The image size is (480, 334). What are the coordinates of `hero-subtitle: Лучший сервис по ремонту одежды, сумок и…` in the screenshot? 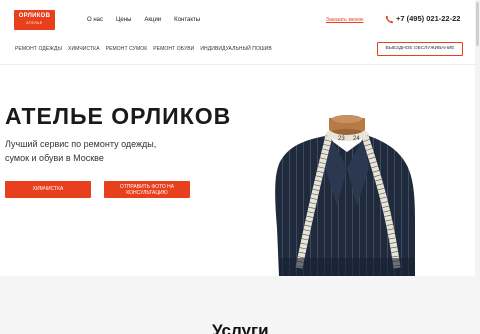 It's located at (81, 151).